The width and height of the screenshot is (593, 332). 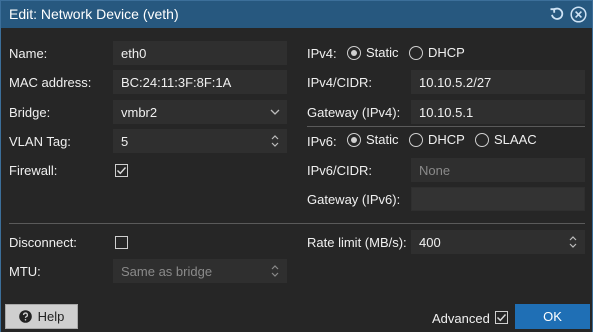 What do you see at coordinates (446, 52) in the screenshot?
I see `ipv4-dhcp-label: DHCP` at bounding box center [446, 52].